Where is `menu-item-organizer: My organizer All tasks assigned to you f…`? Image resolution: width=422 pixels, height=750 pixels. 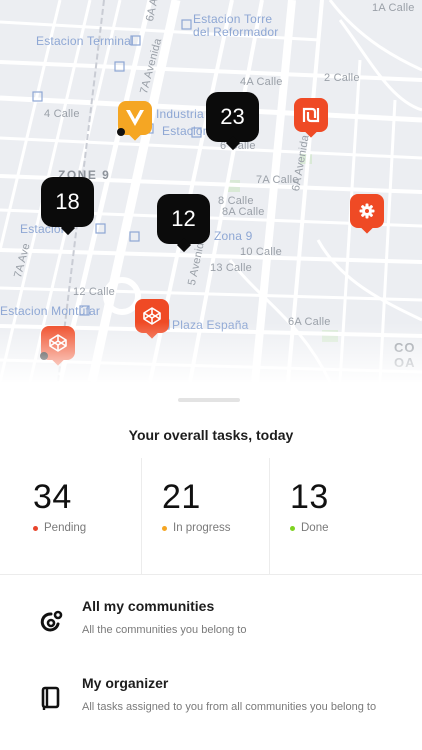 menu-item-organizer: My organizer All tasks assigned to you f… is located at coordinates (211, 697).